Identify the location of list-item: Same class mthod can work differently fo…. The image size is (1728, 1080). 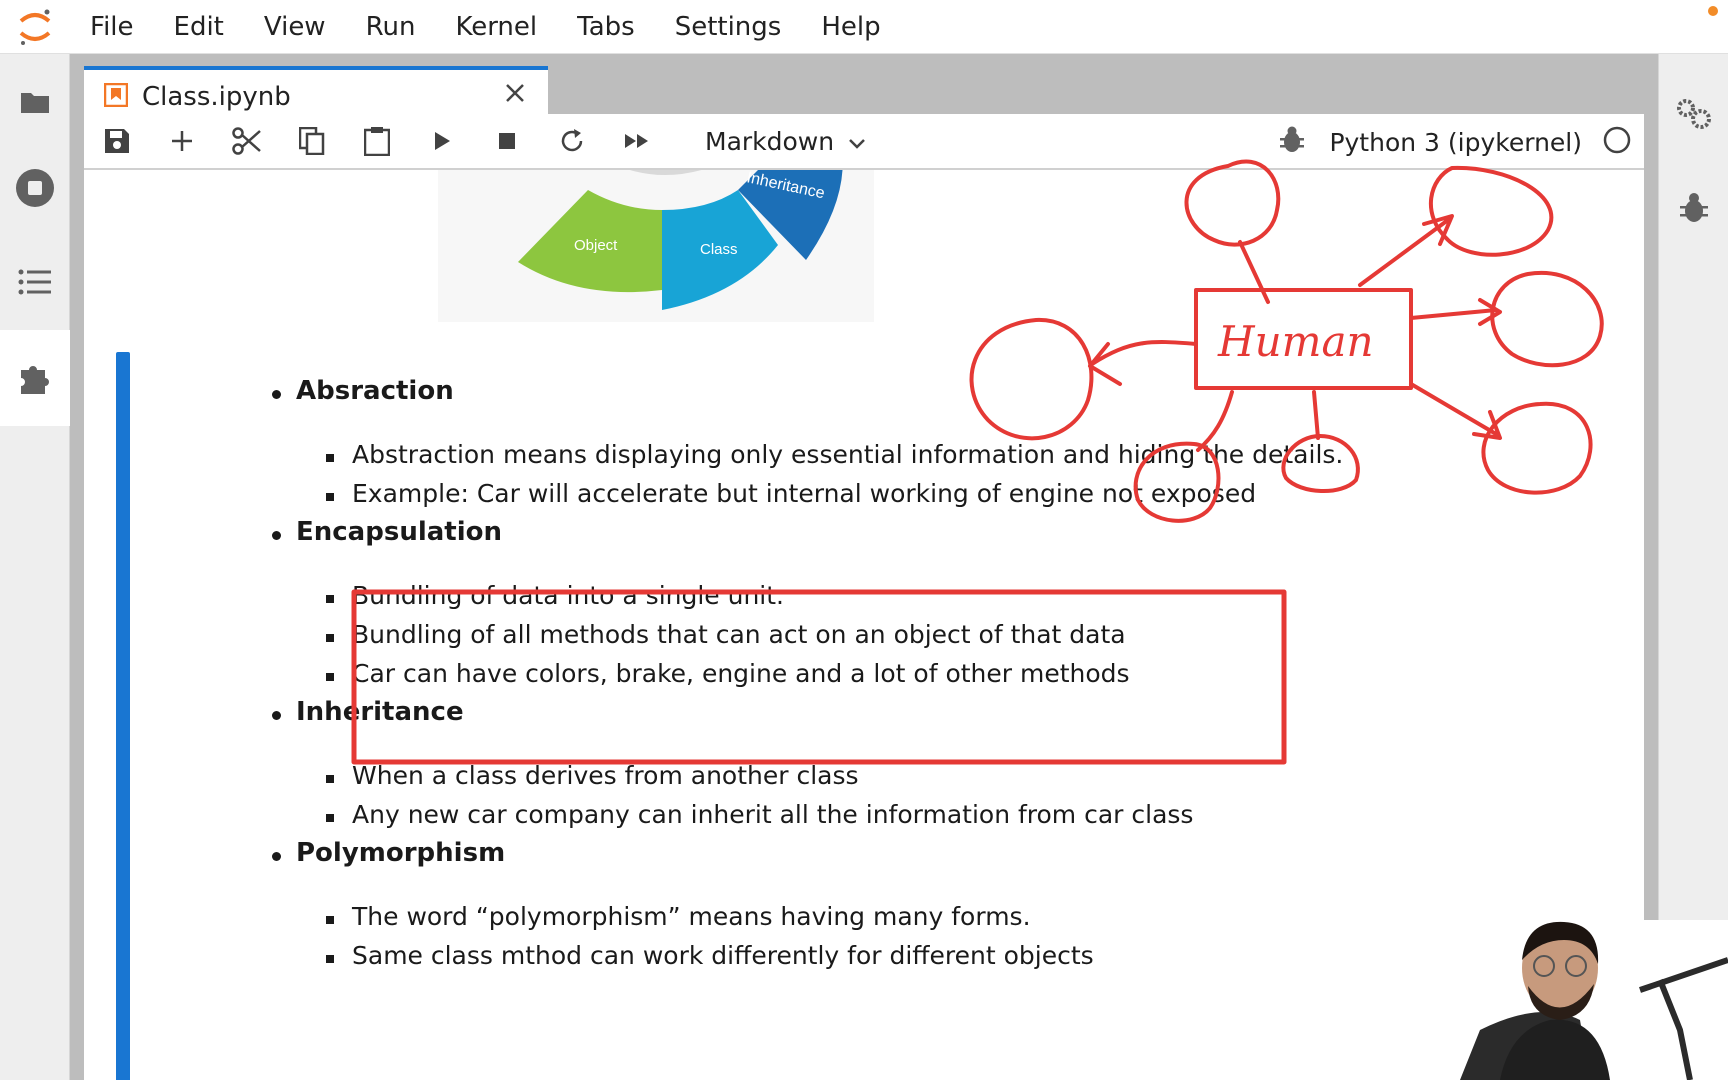
(710, 955).